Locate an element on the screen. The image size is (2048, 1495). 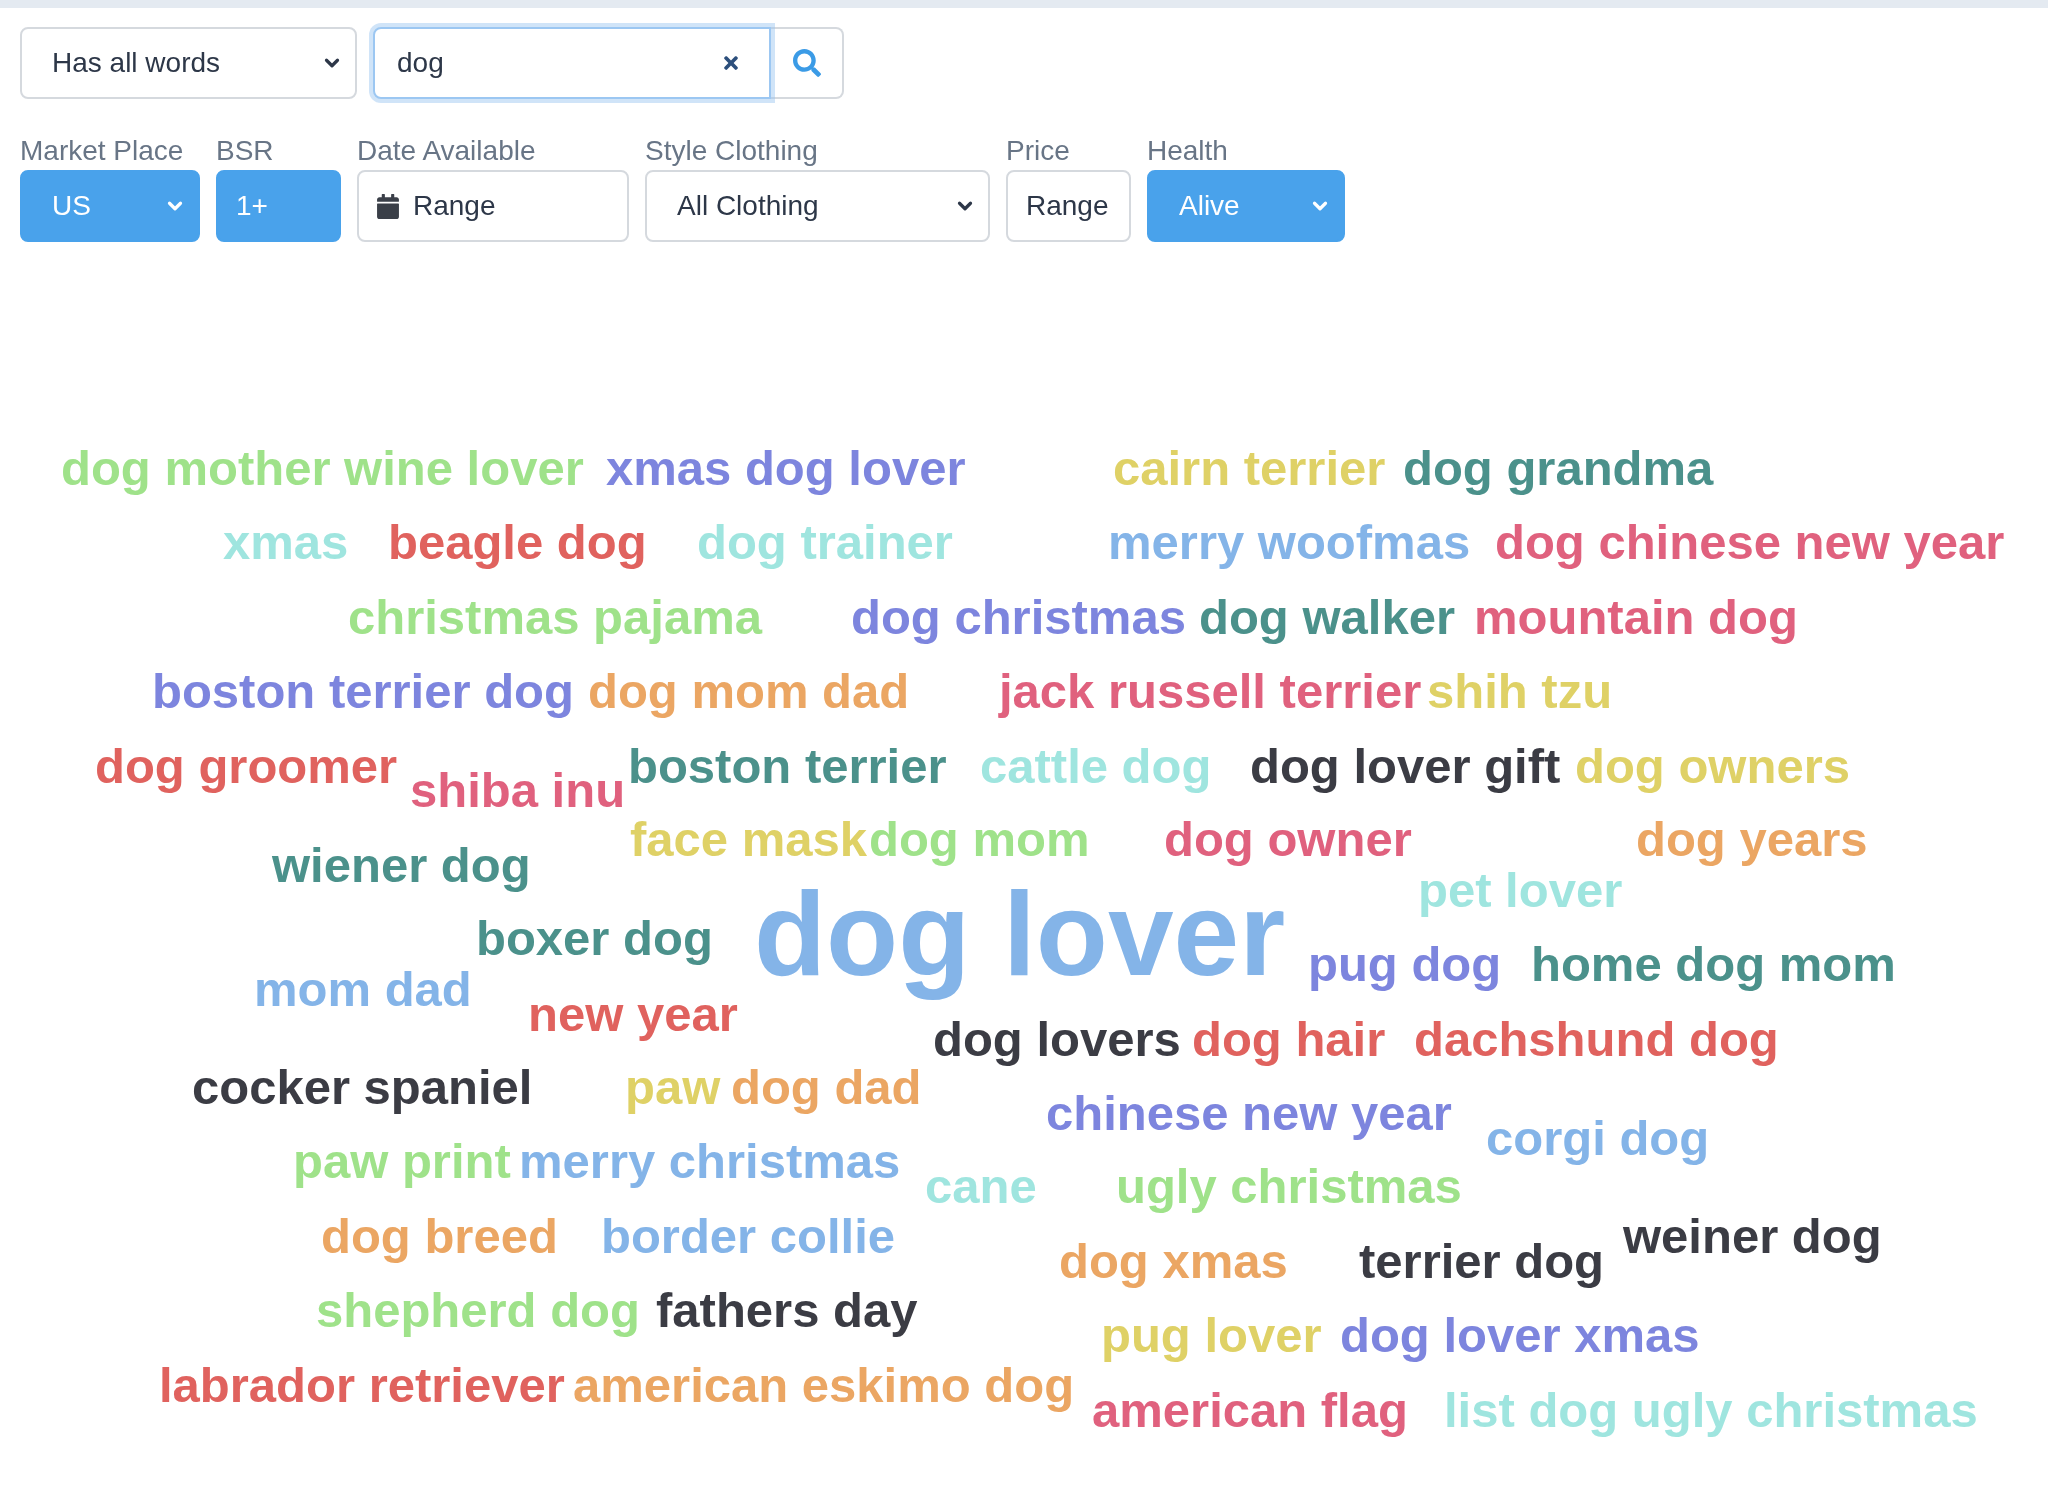
close-icon is located at coordinates (731, 63).